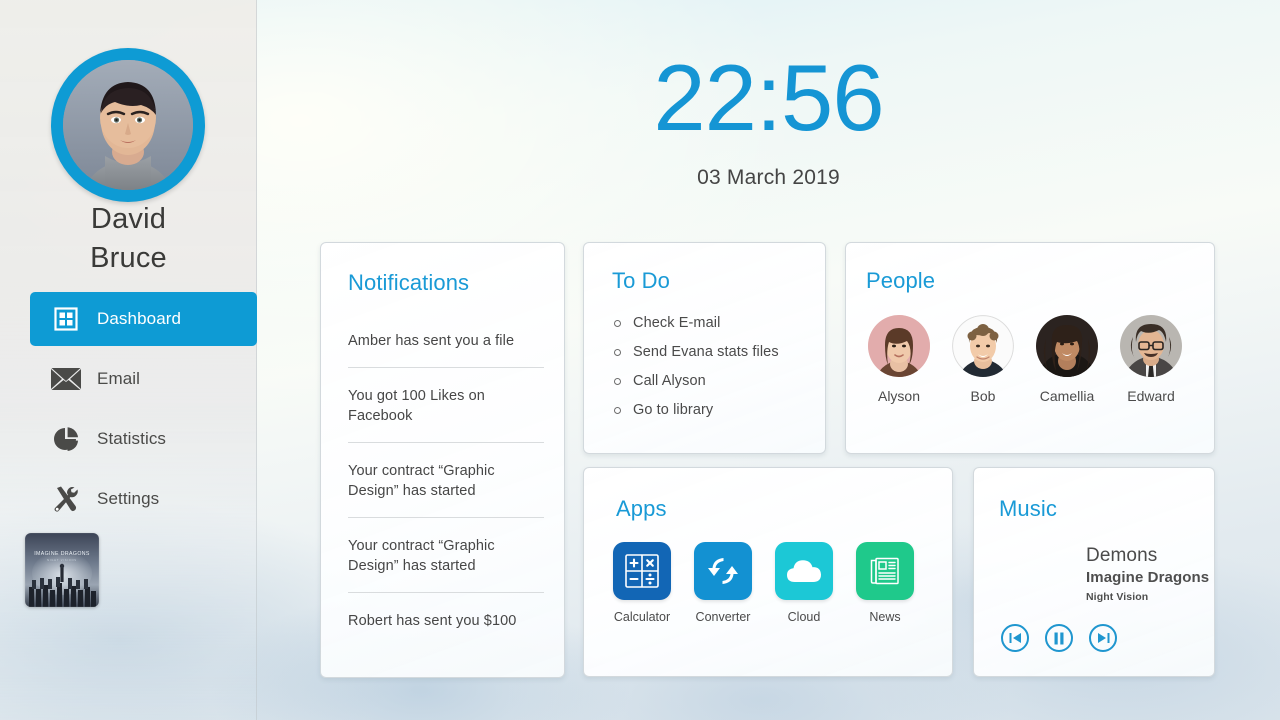 Image resolution: width=1280 pixels, height=720 pixels. Describe the element at coordinates (983, 396) in the screenshot. I see `person-name: Bob` at that location.